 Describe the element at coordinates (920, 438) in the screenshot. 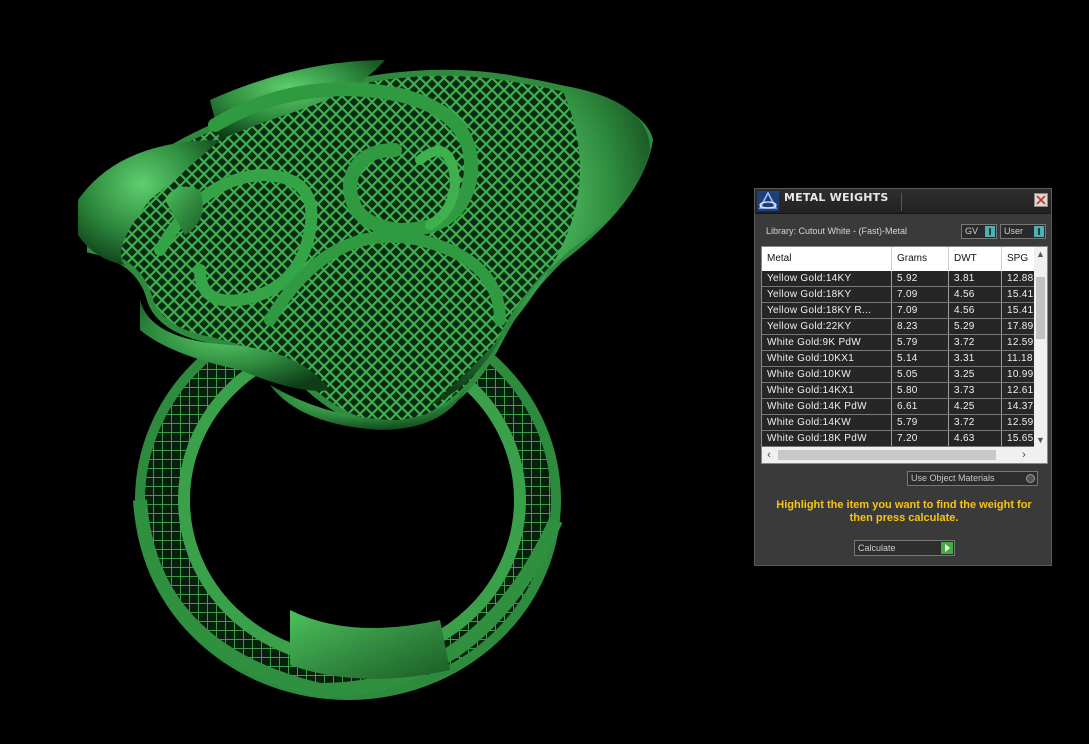

I see `cell-grams: 7.20` at that location.